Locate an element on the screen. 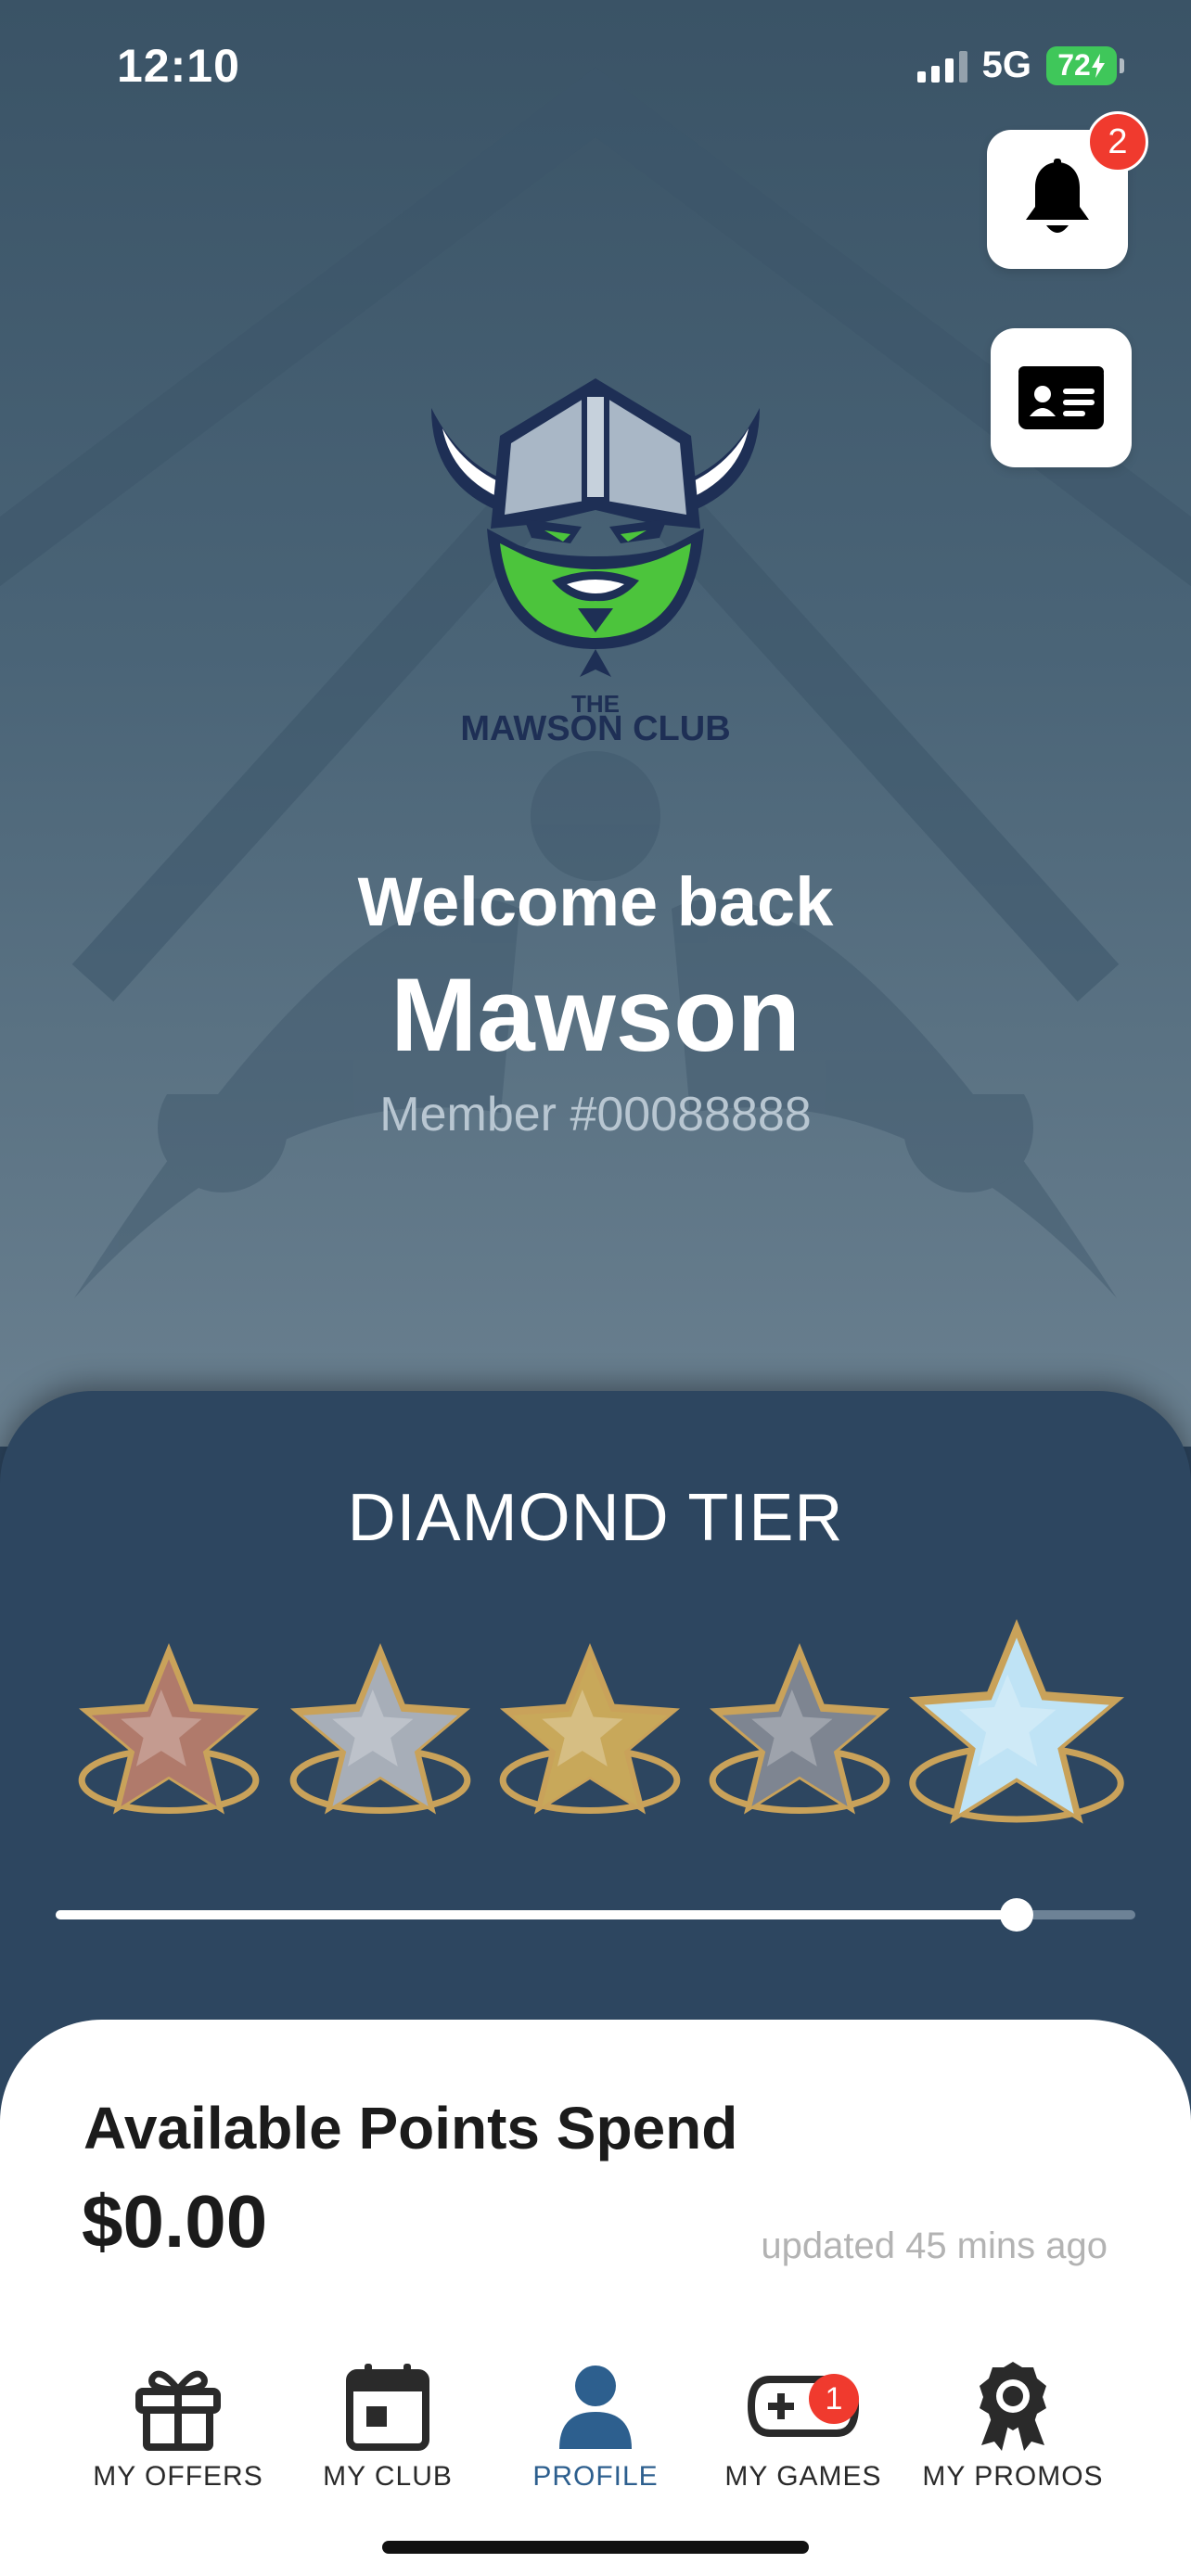 This screenshot has width=1191, height=2576. bolt-icon is located at coordinates (1098, 66).